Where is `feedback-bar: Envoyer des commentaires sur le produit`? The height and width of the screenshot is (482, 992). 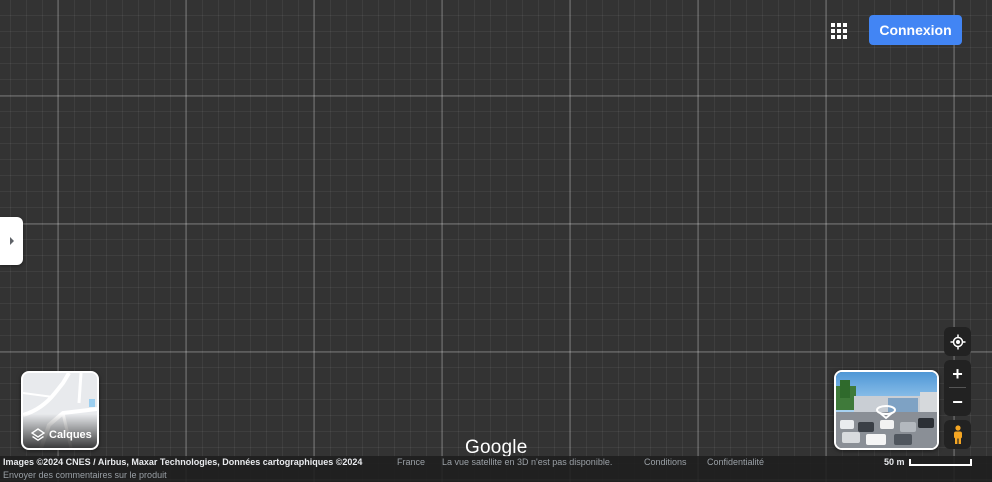
feedback-bar: Envoyer des commentaires sur le produit is located at coordinates (496, 475).